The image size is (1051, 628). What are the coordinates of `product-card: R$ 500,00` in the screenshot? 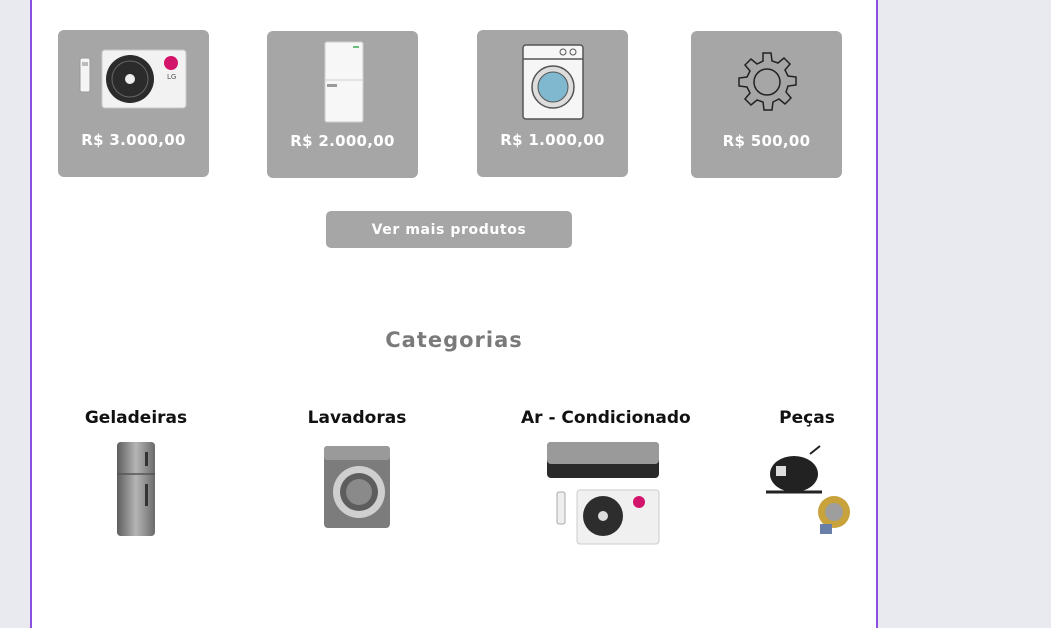 It's located at (766, 104).